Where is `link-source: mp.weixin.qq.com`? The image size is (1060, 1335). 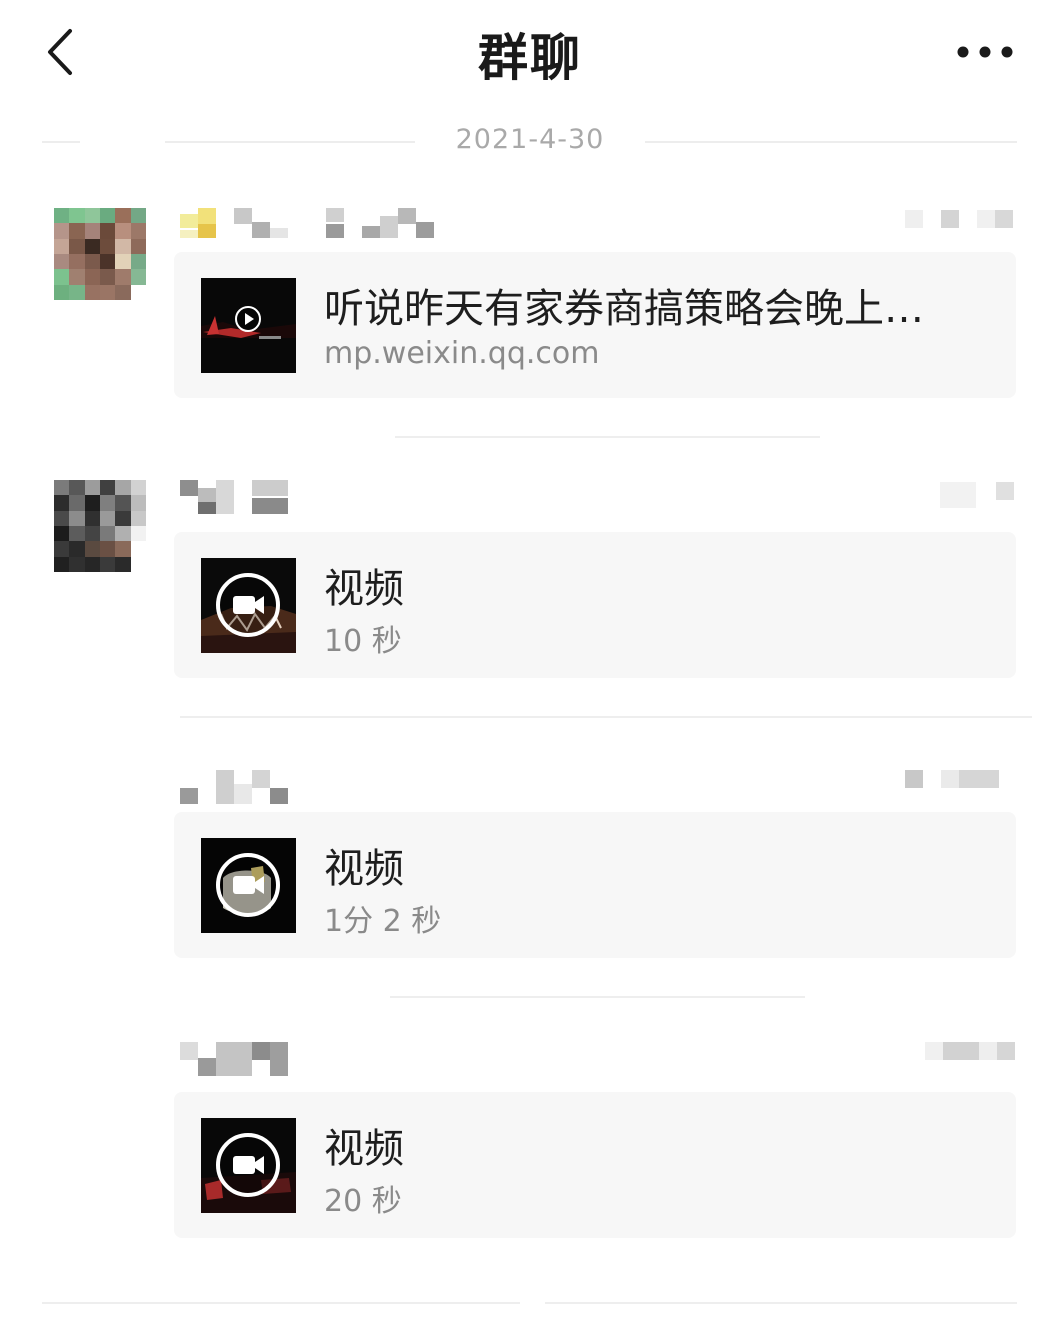 link-source: mp.weixin.qq.com is located at coordinates (462, 353).